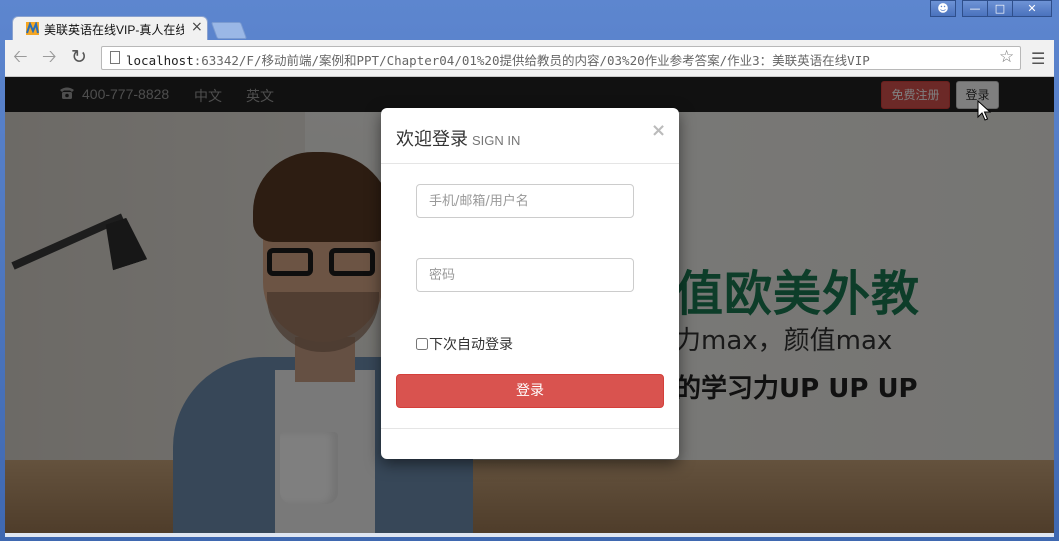 Image resolution: width=1059 pixels, height=541 pixels. What do you see at coordinates (496, 140) in the screenshot?
I see `modal-subtitle: SIGN IN` at bounding box center [496, 140].